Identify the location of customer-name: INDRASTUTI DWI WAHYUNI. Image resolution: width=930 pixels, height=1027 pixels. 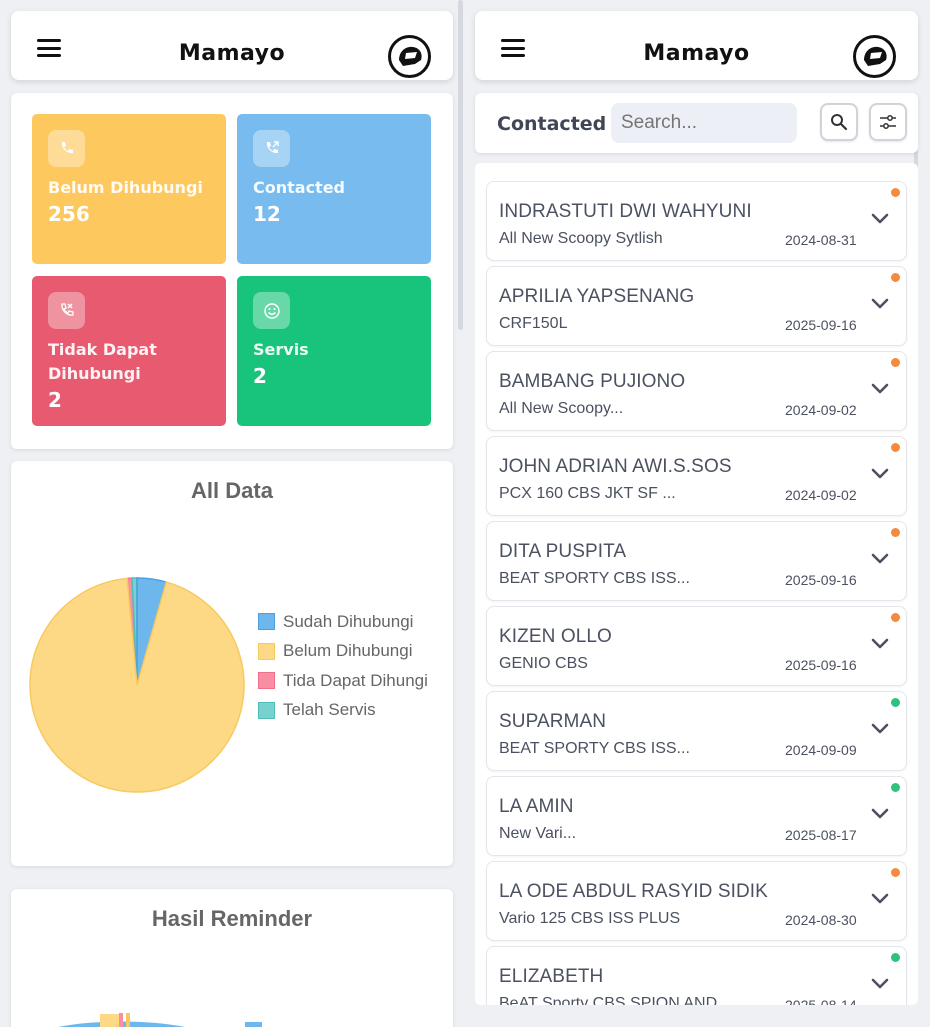
(625, 211).